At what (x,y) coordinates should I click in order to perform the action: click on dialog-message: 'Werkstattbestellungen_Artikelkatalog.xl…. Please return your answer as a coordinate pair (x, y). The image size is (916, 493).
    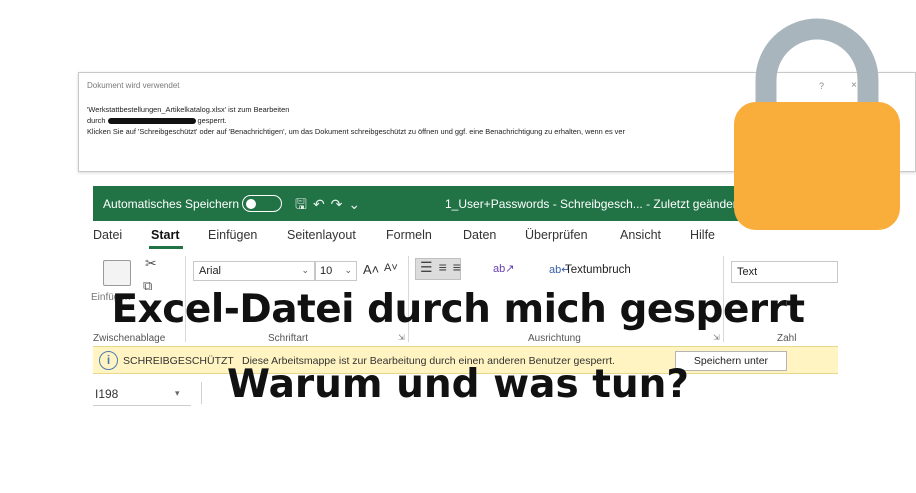
    Looking at the image, I should click on (356, 120).